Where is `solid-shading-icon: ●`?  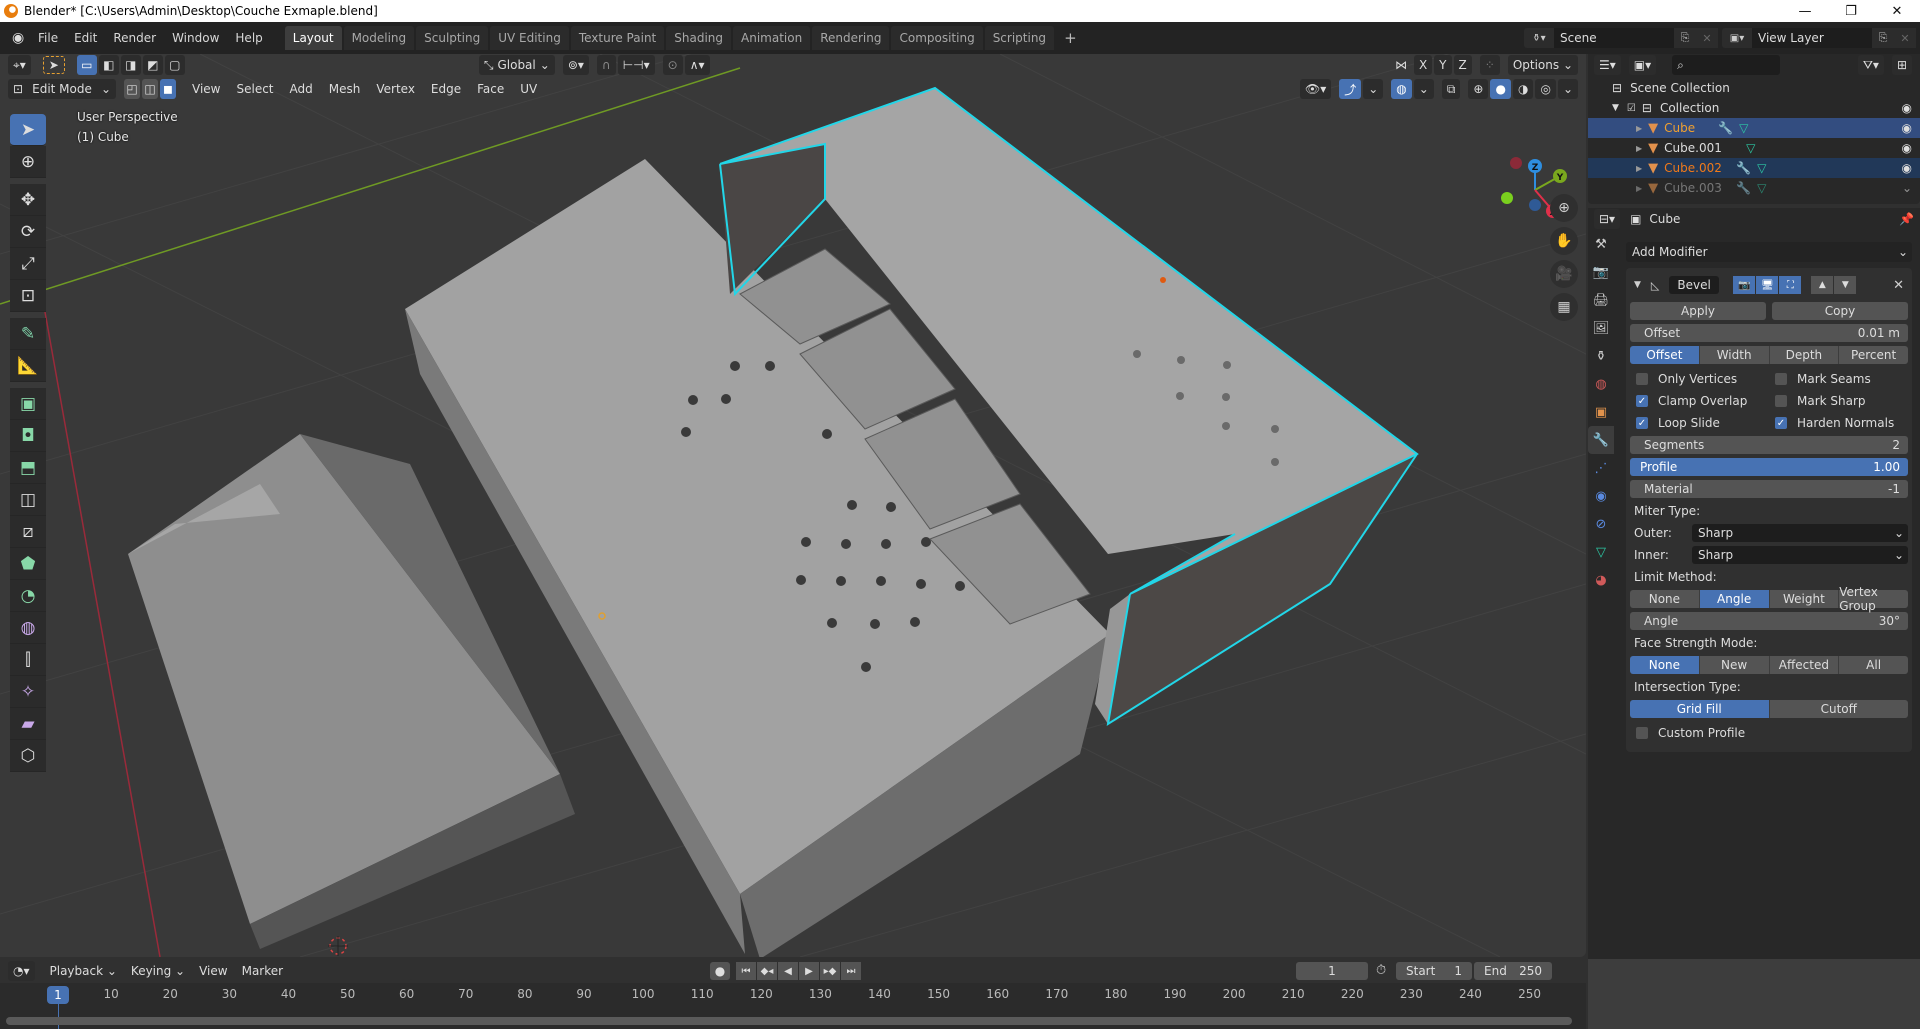 solid-shading-icon: ● is located at coordinates (1500, 89).